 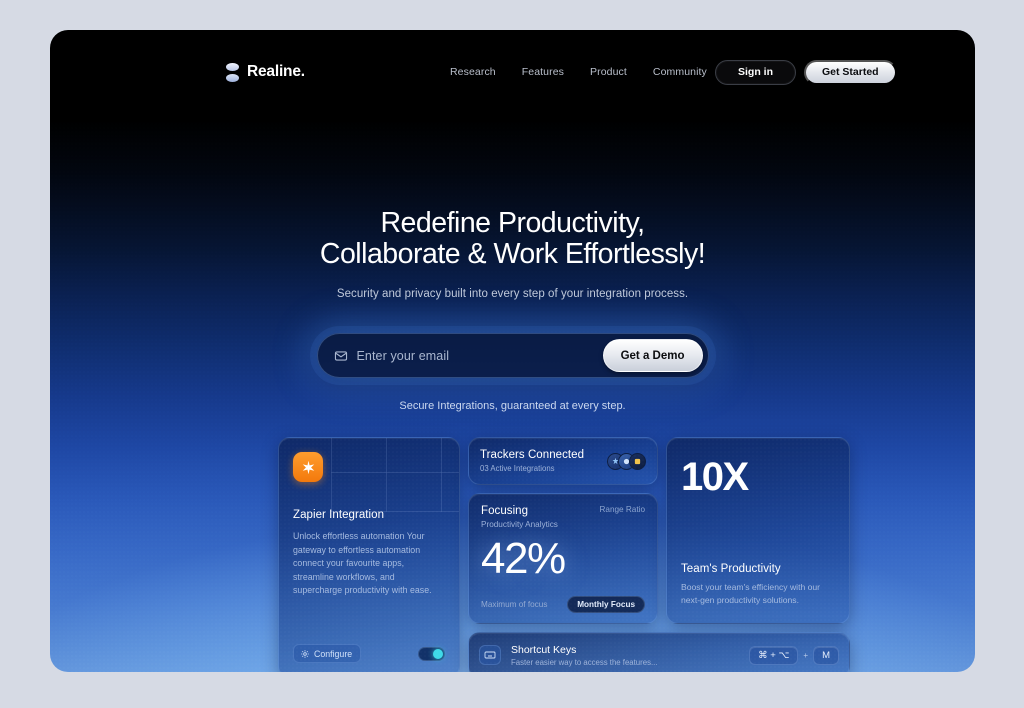 What do you see at coordinates (563, 604) in the screenshot?
I see `focusing-footer: Maximum of focus Monthly Focus` at bounding box center [563, 604].